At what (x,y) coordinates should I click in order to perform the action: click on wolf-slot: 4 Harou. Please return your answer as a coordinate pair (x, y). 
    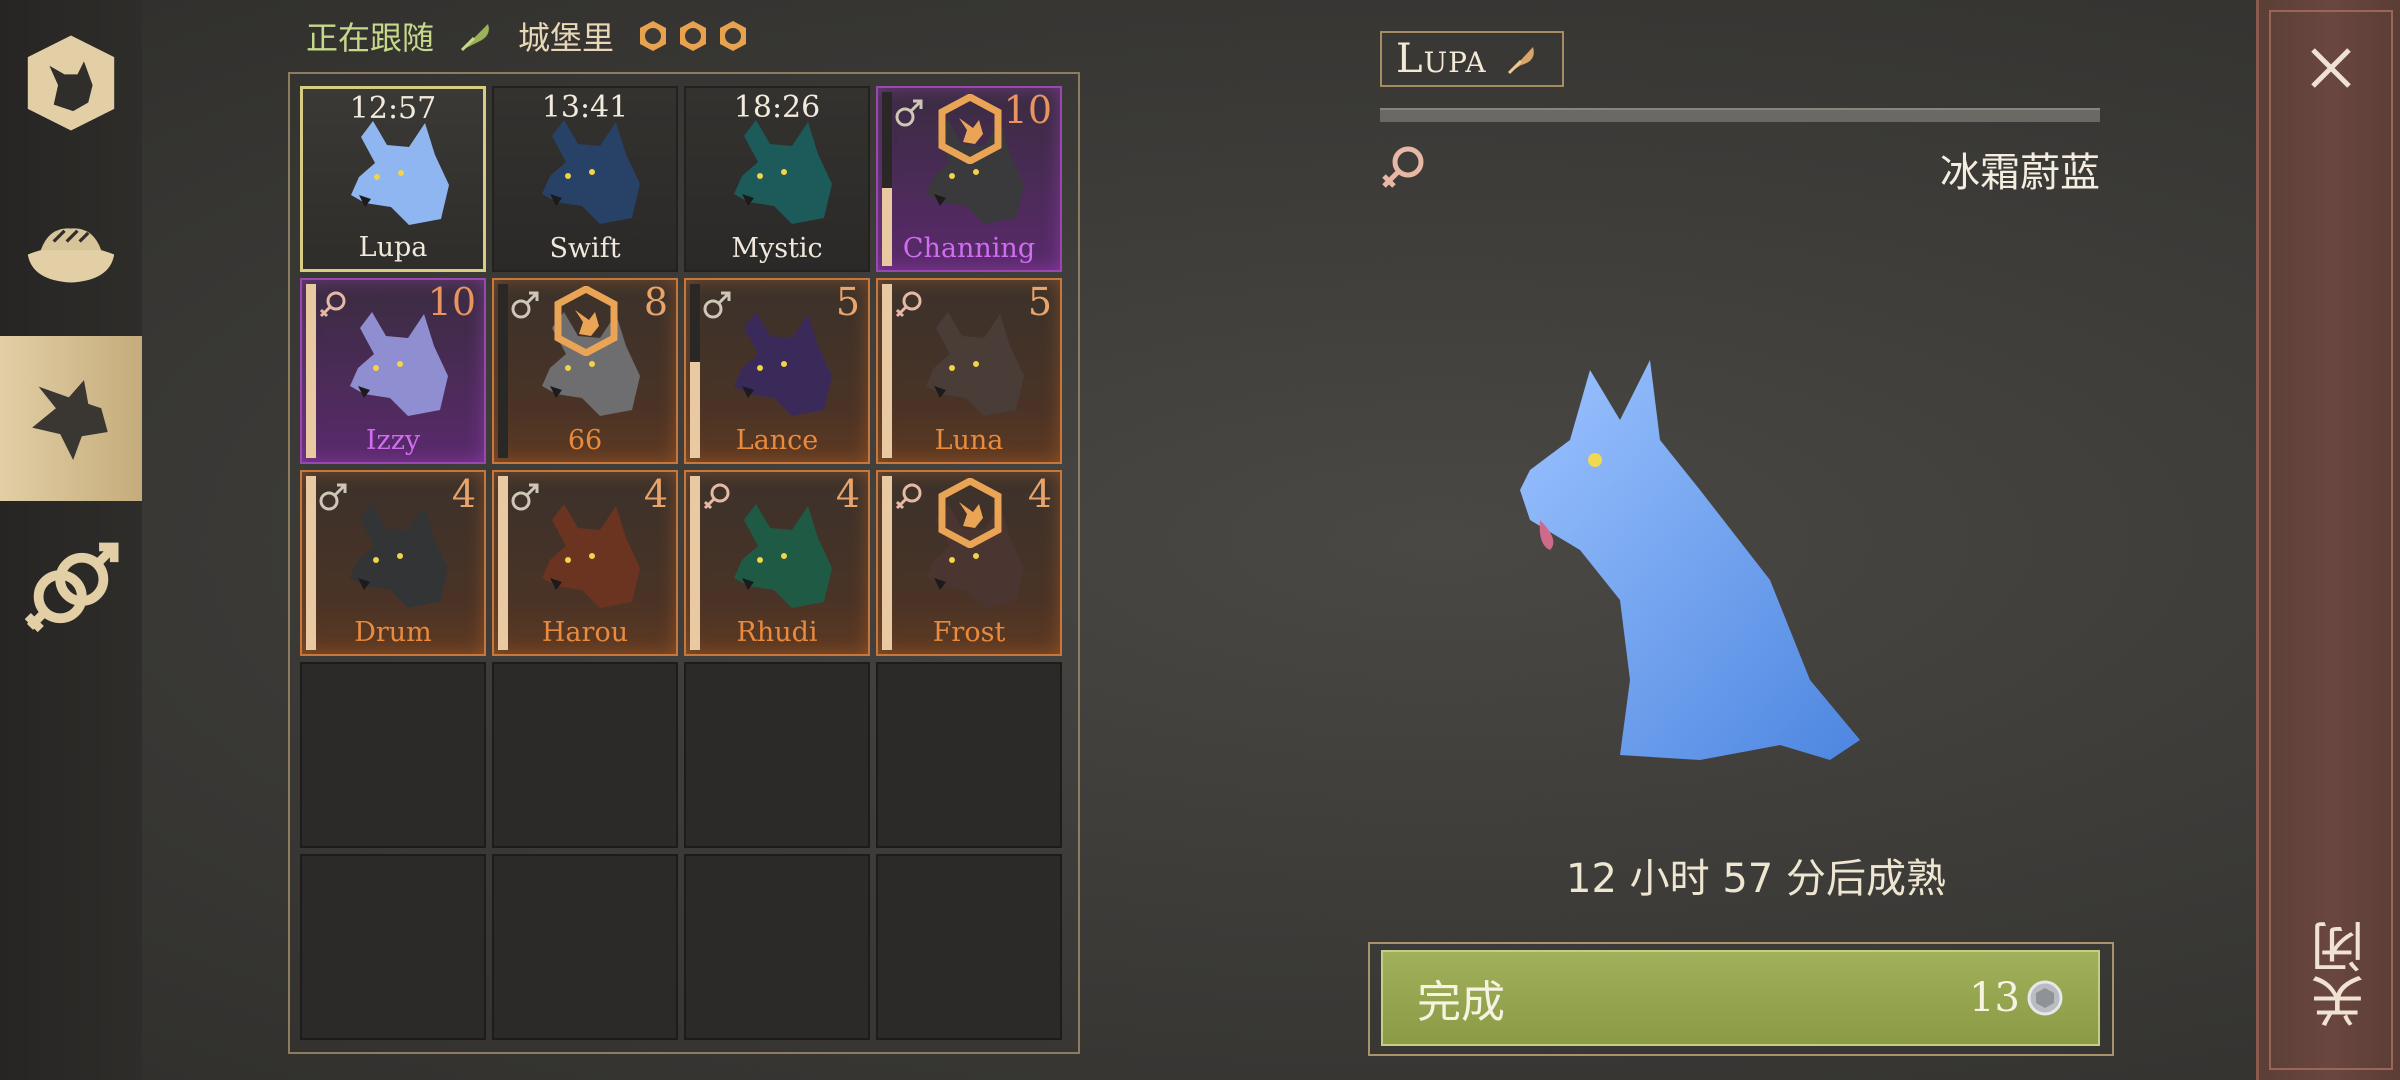
    Looking at the image, I should click on (585, 563).